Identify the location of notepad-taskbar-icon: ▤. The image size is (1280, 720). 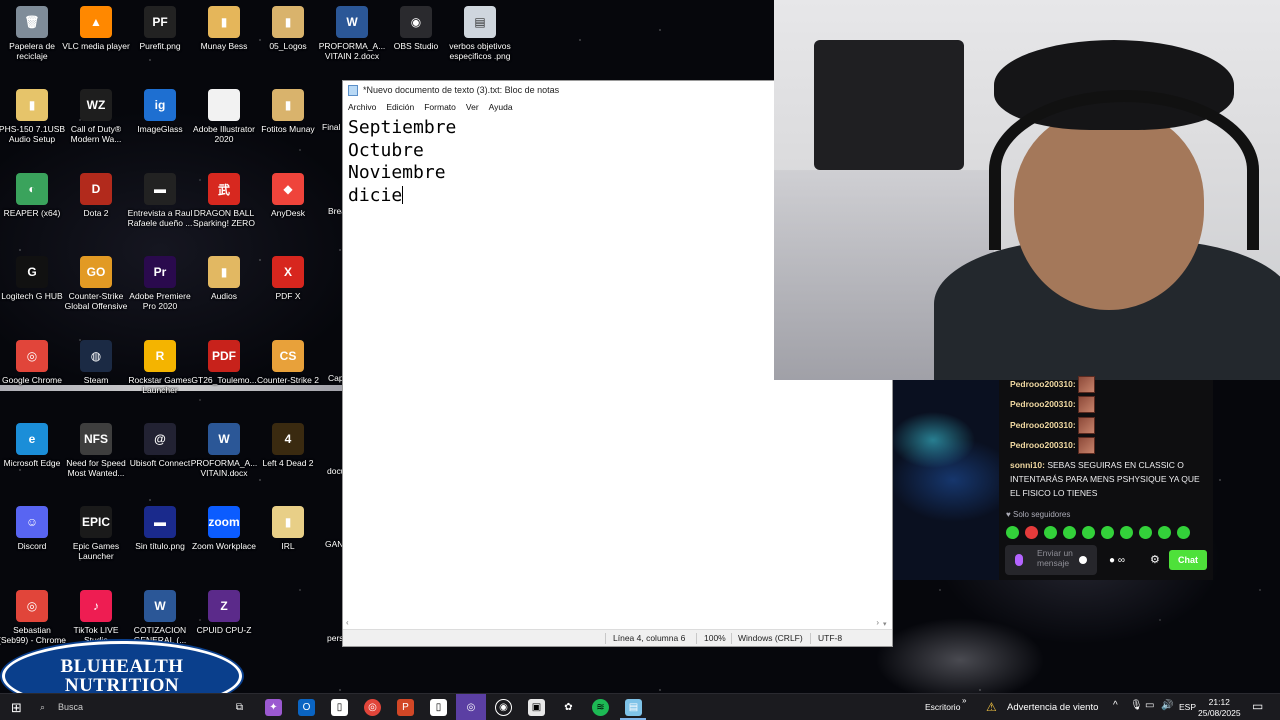
(633, 707).